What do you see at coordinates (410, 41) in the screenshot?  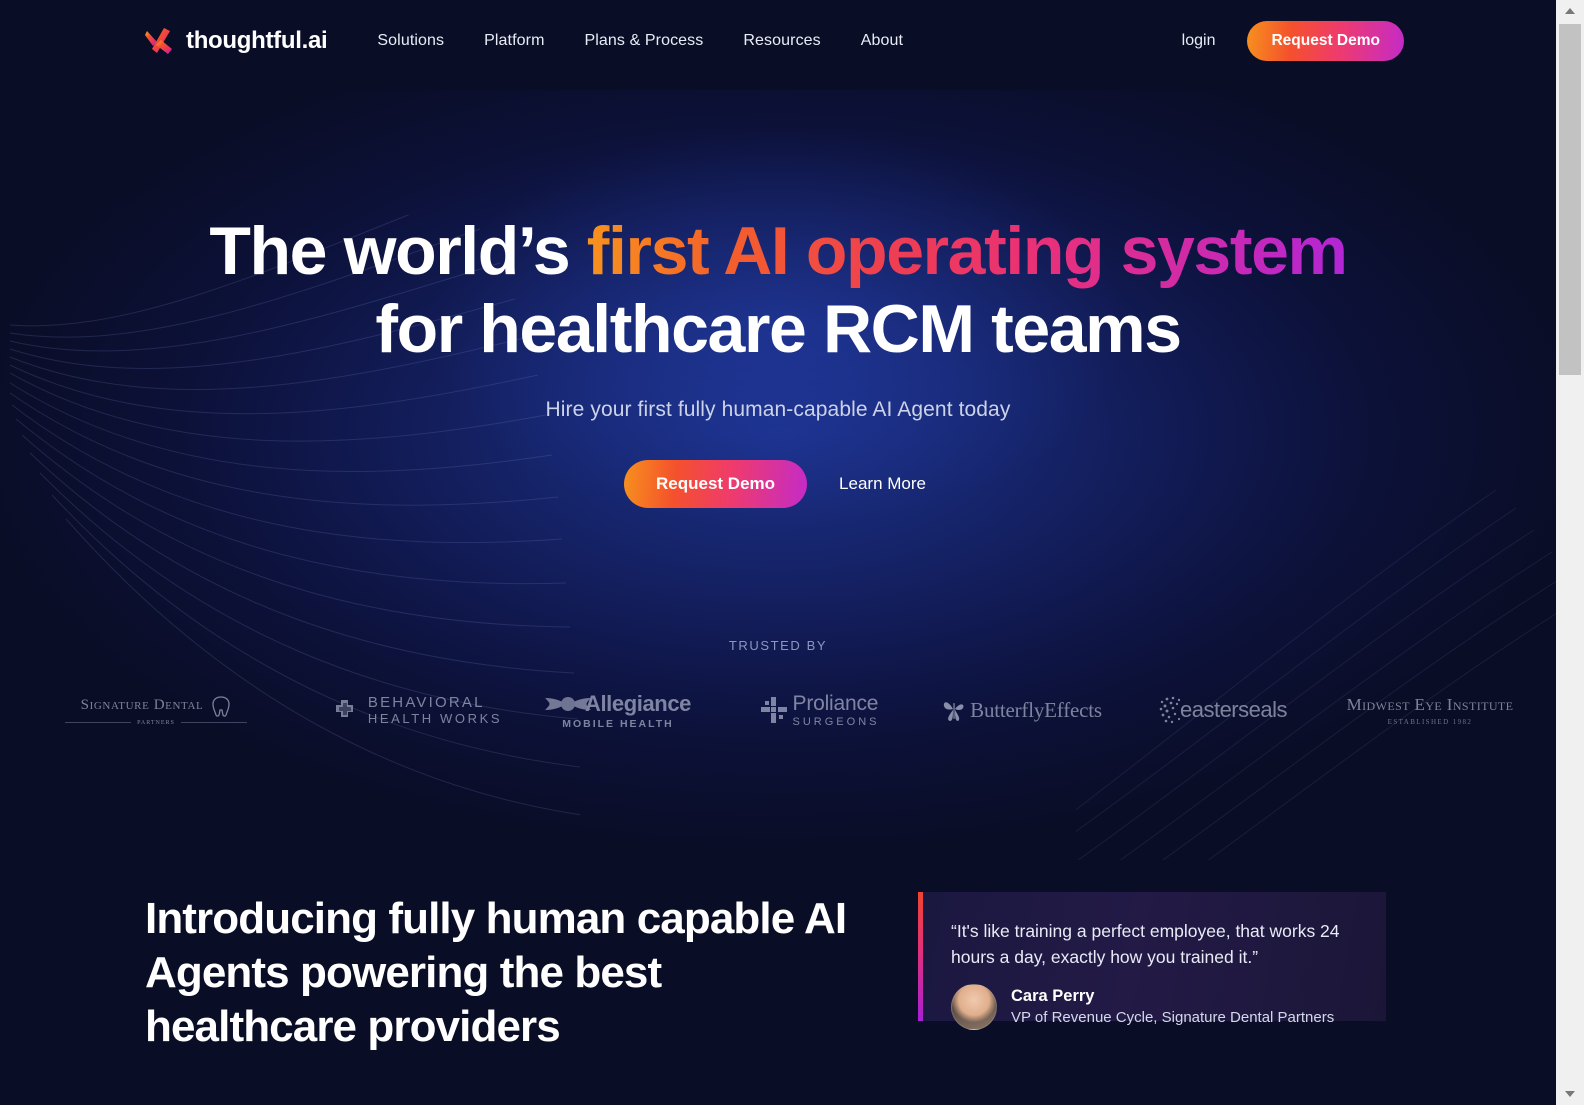 I see `nav-item-solutions: Solutions` at bounding box center [410, 41].